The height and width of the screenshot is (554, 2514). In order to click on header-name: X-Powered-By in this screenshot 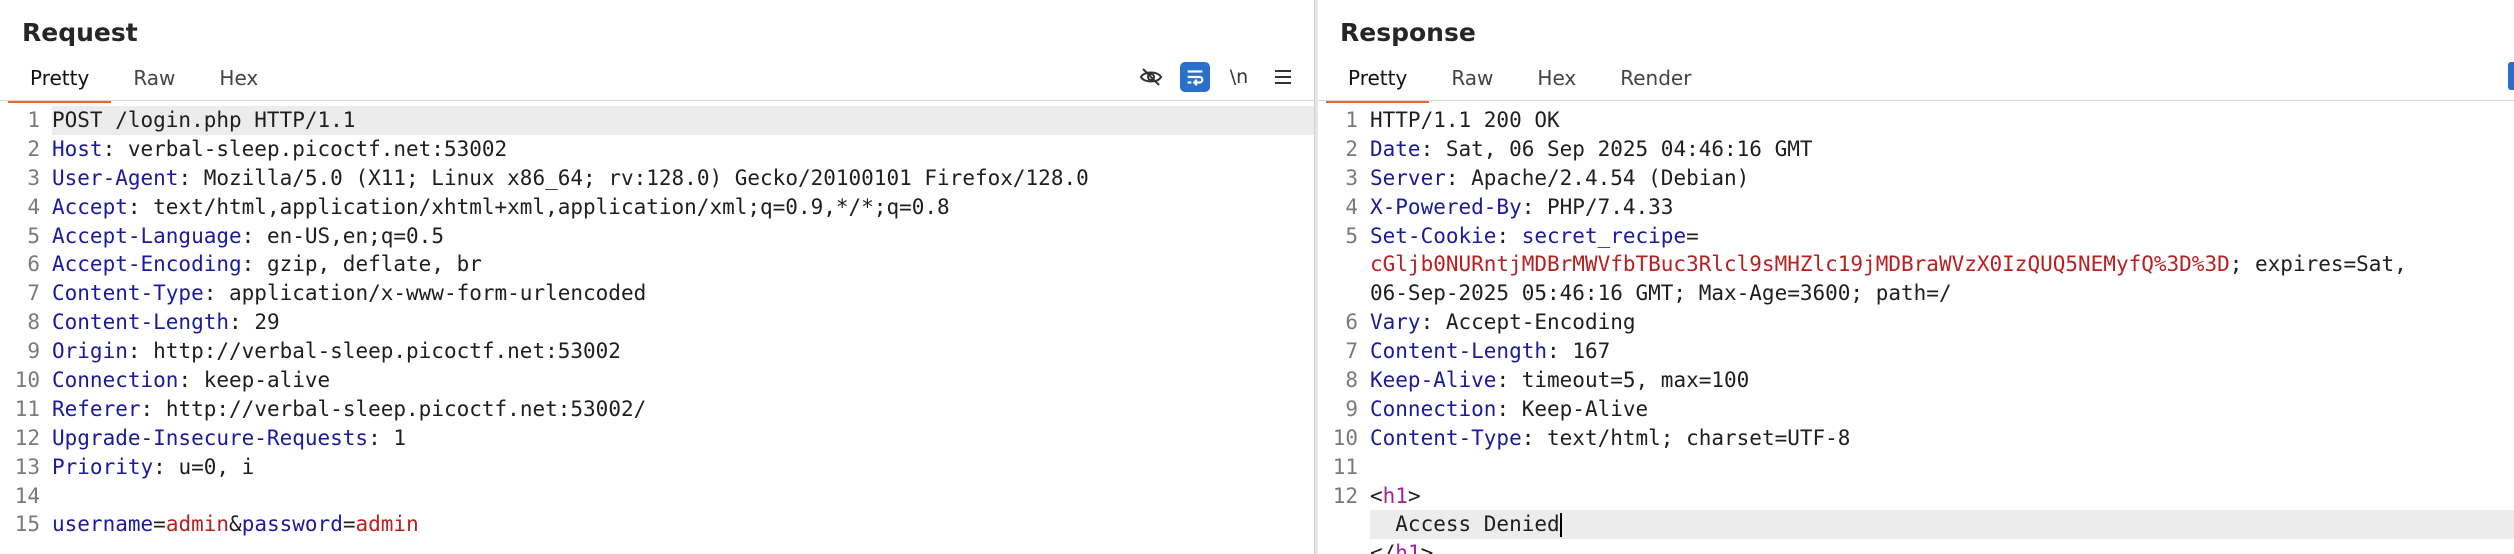, I will do `click(1446, 206)`.